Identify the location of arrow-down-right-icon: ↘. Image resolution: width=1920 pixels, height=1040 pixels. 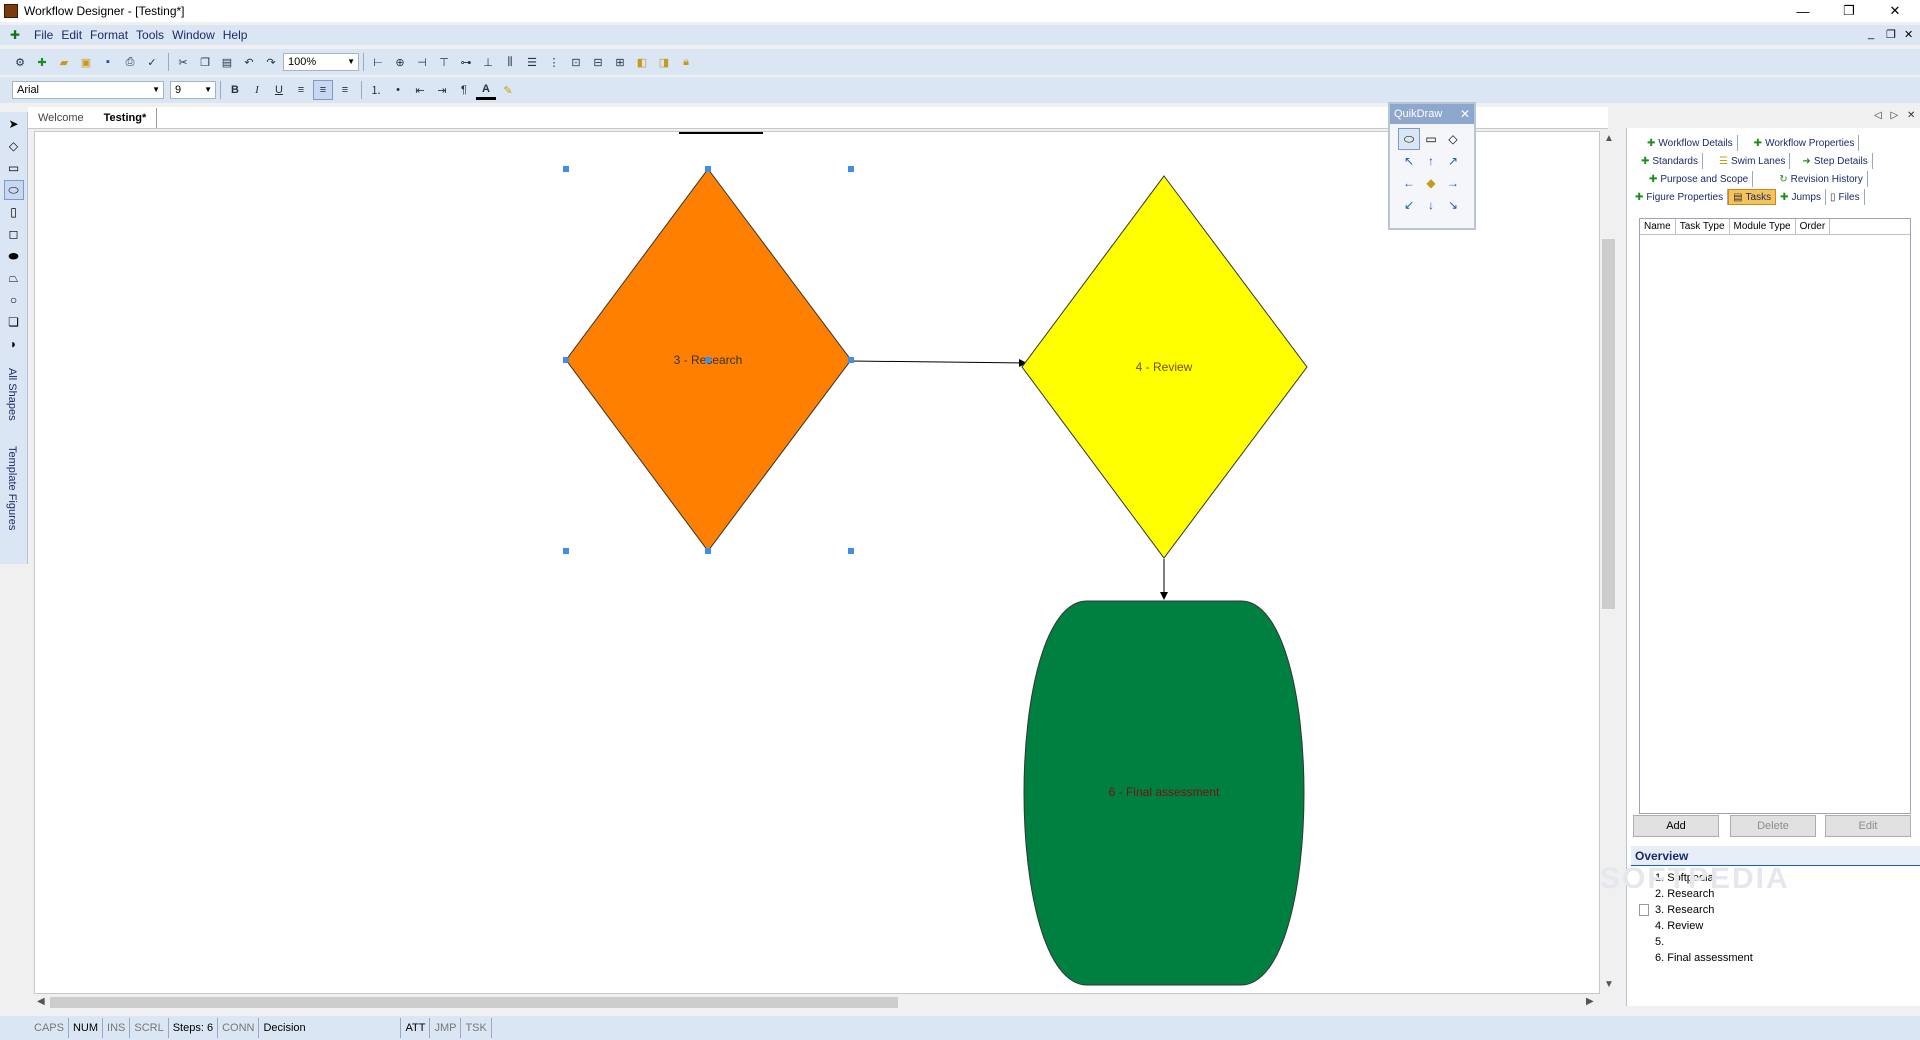
(1453, 205).